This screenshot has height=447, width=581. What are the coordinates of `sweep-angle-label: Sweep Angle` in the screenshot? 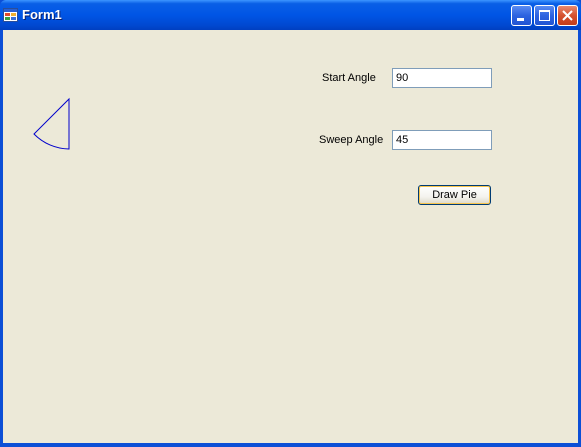 It's located at (351, 140).